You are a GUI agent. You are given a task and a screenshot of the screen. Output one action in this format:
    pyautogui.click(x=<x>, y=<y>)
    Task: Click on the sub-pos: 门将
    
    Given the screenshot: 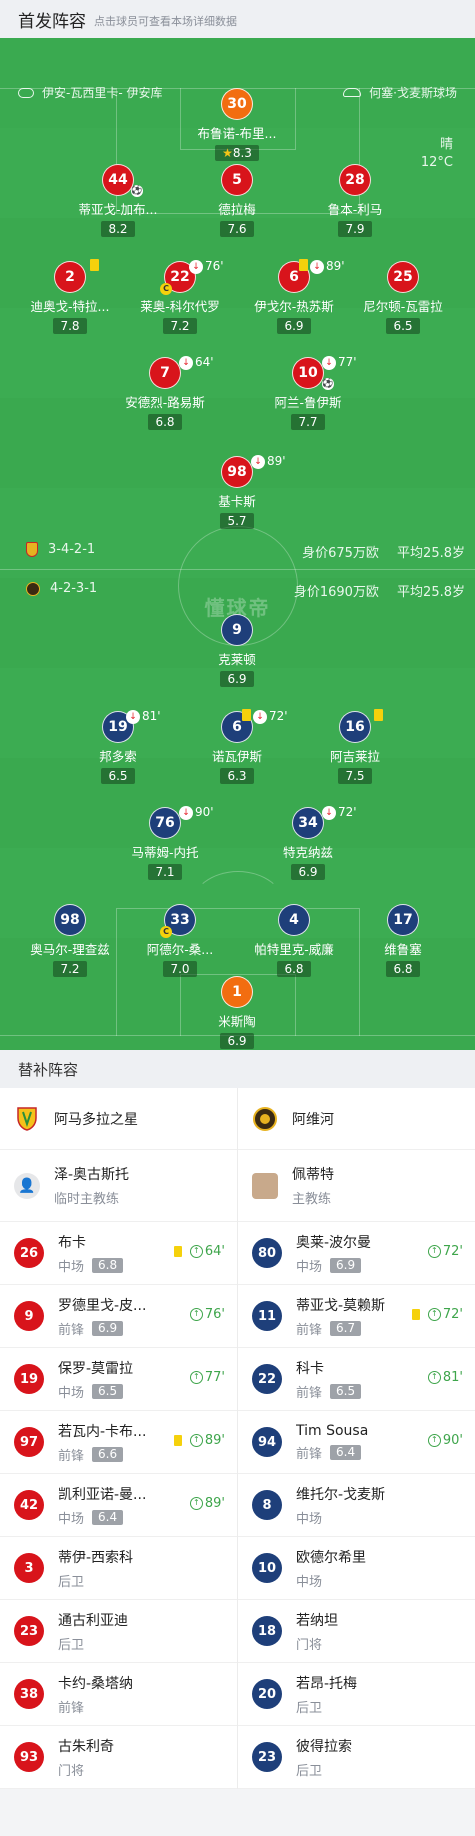 What is the action you would take?
    pyautogui.click(x=309, y=1645)
    